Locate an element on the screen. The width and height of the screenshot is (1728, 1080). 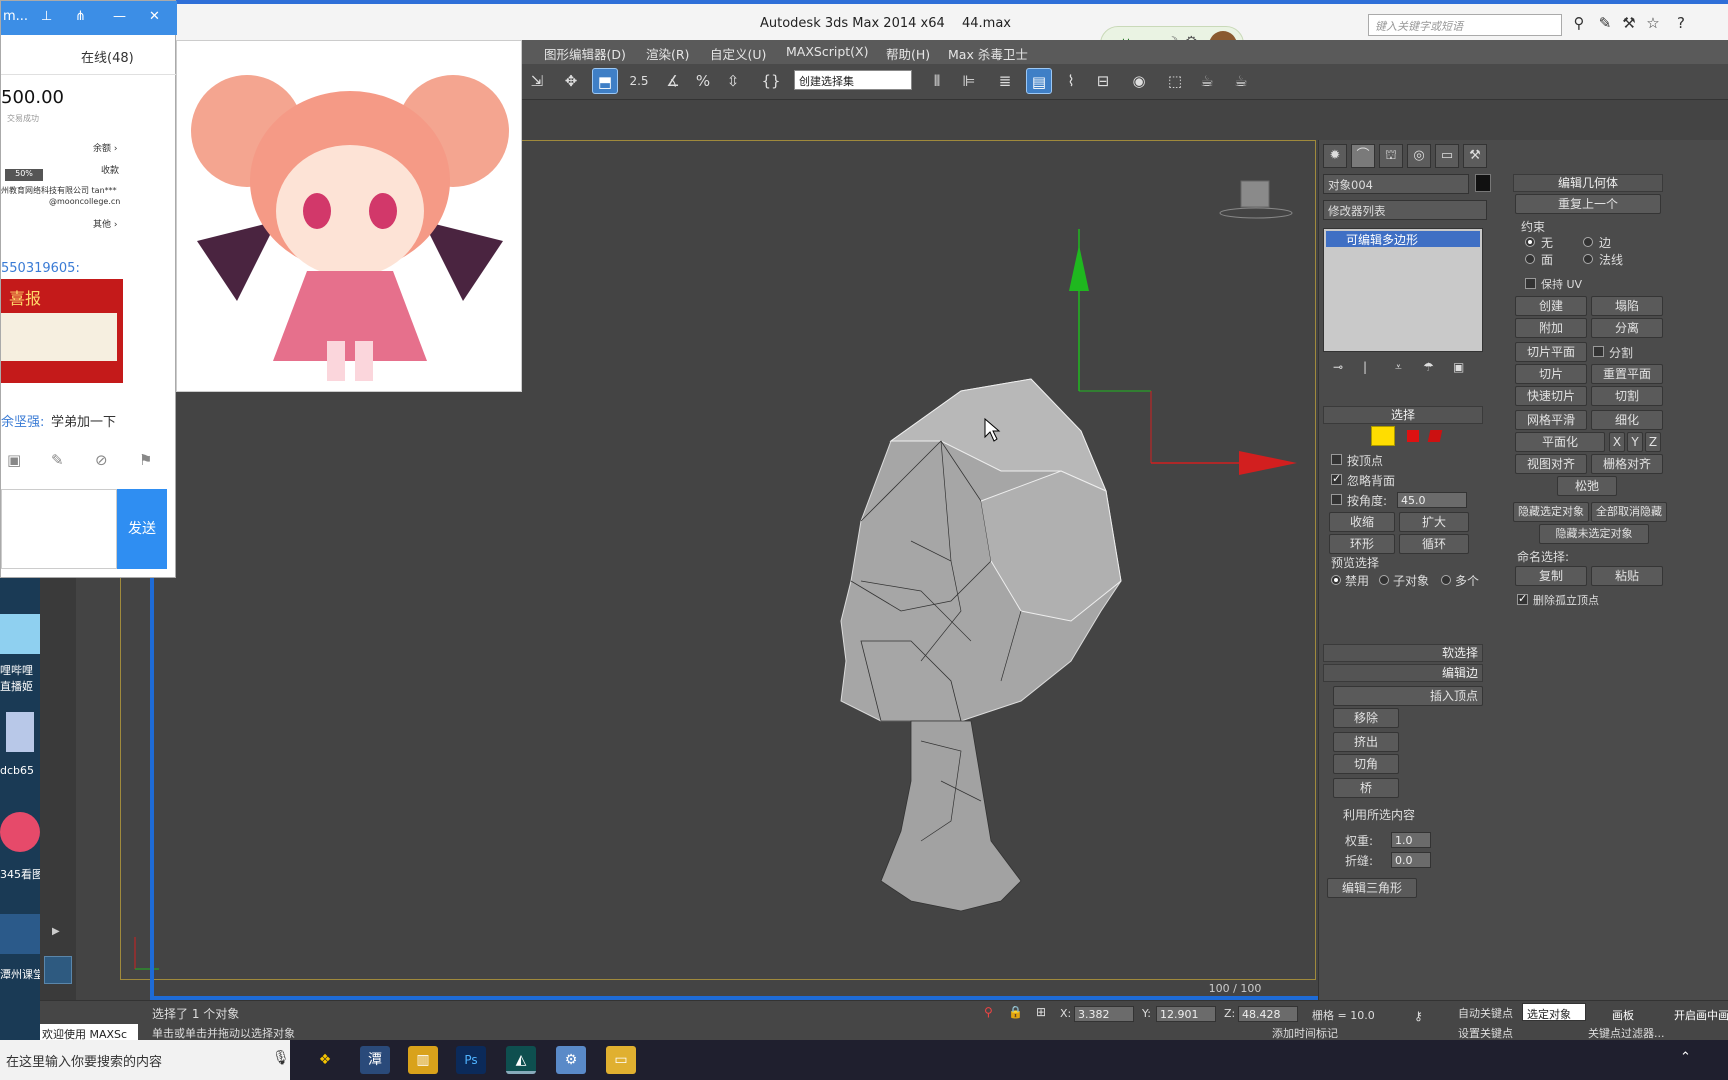
tessellate-button: 细化 is located at coordinates (1627, 420).